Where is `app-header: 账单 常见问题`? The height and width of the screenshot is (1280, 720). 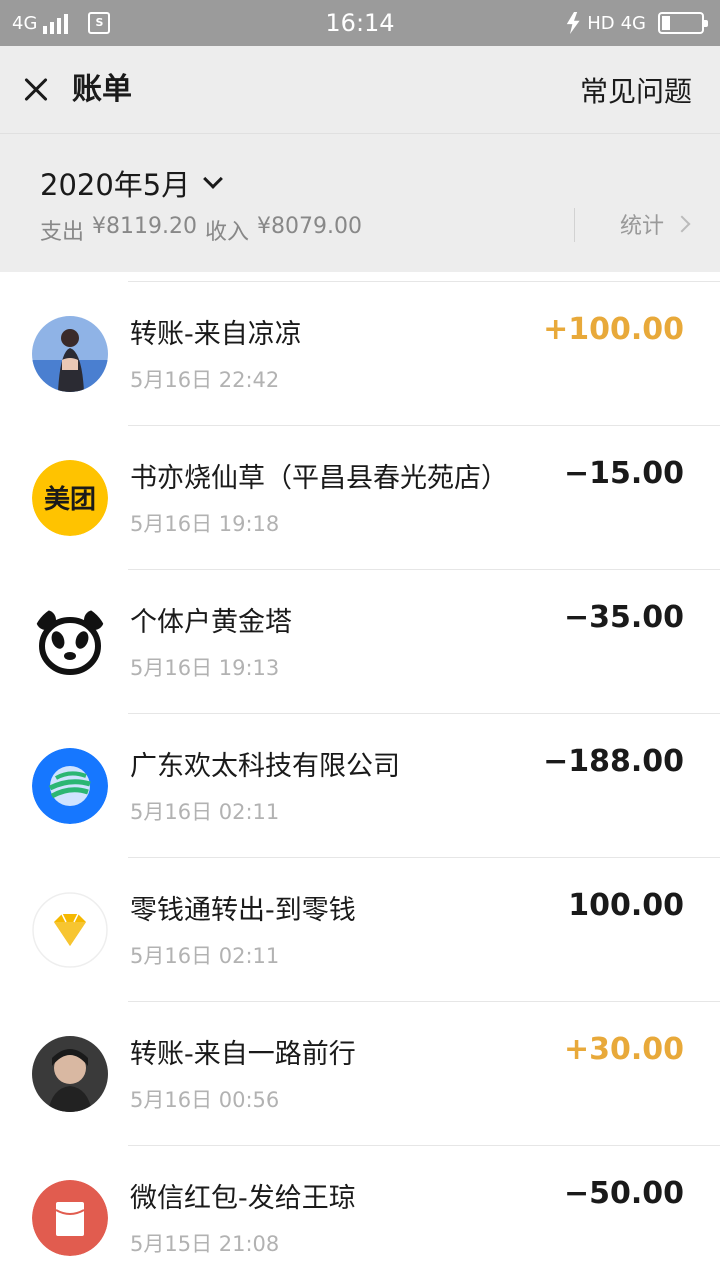 app-header: 账单 常见问题 is located at coordinates (360, 90).